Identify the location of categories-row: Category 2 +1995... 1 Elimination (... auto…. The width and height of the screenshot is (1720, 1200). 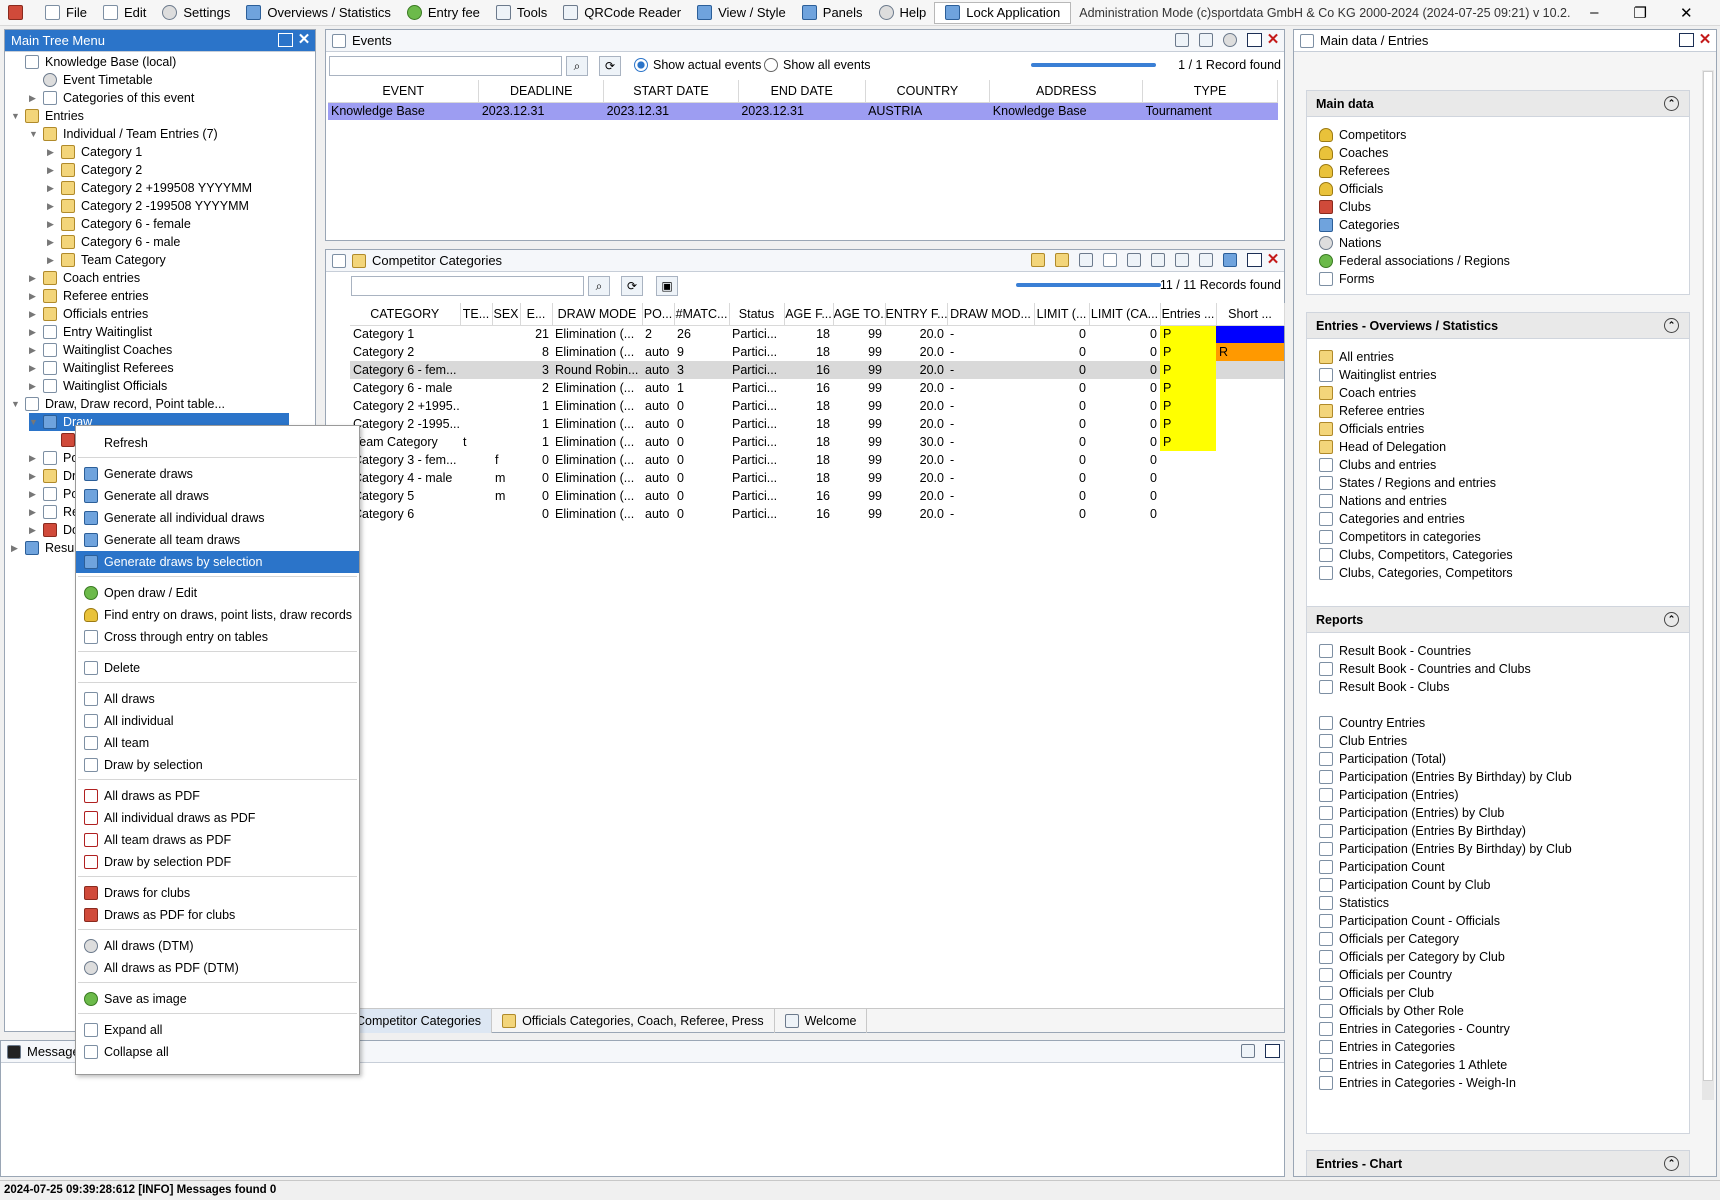
(817, 406).